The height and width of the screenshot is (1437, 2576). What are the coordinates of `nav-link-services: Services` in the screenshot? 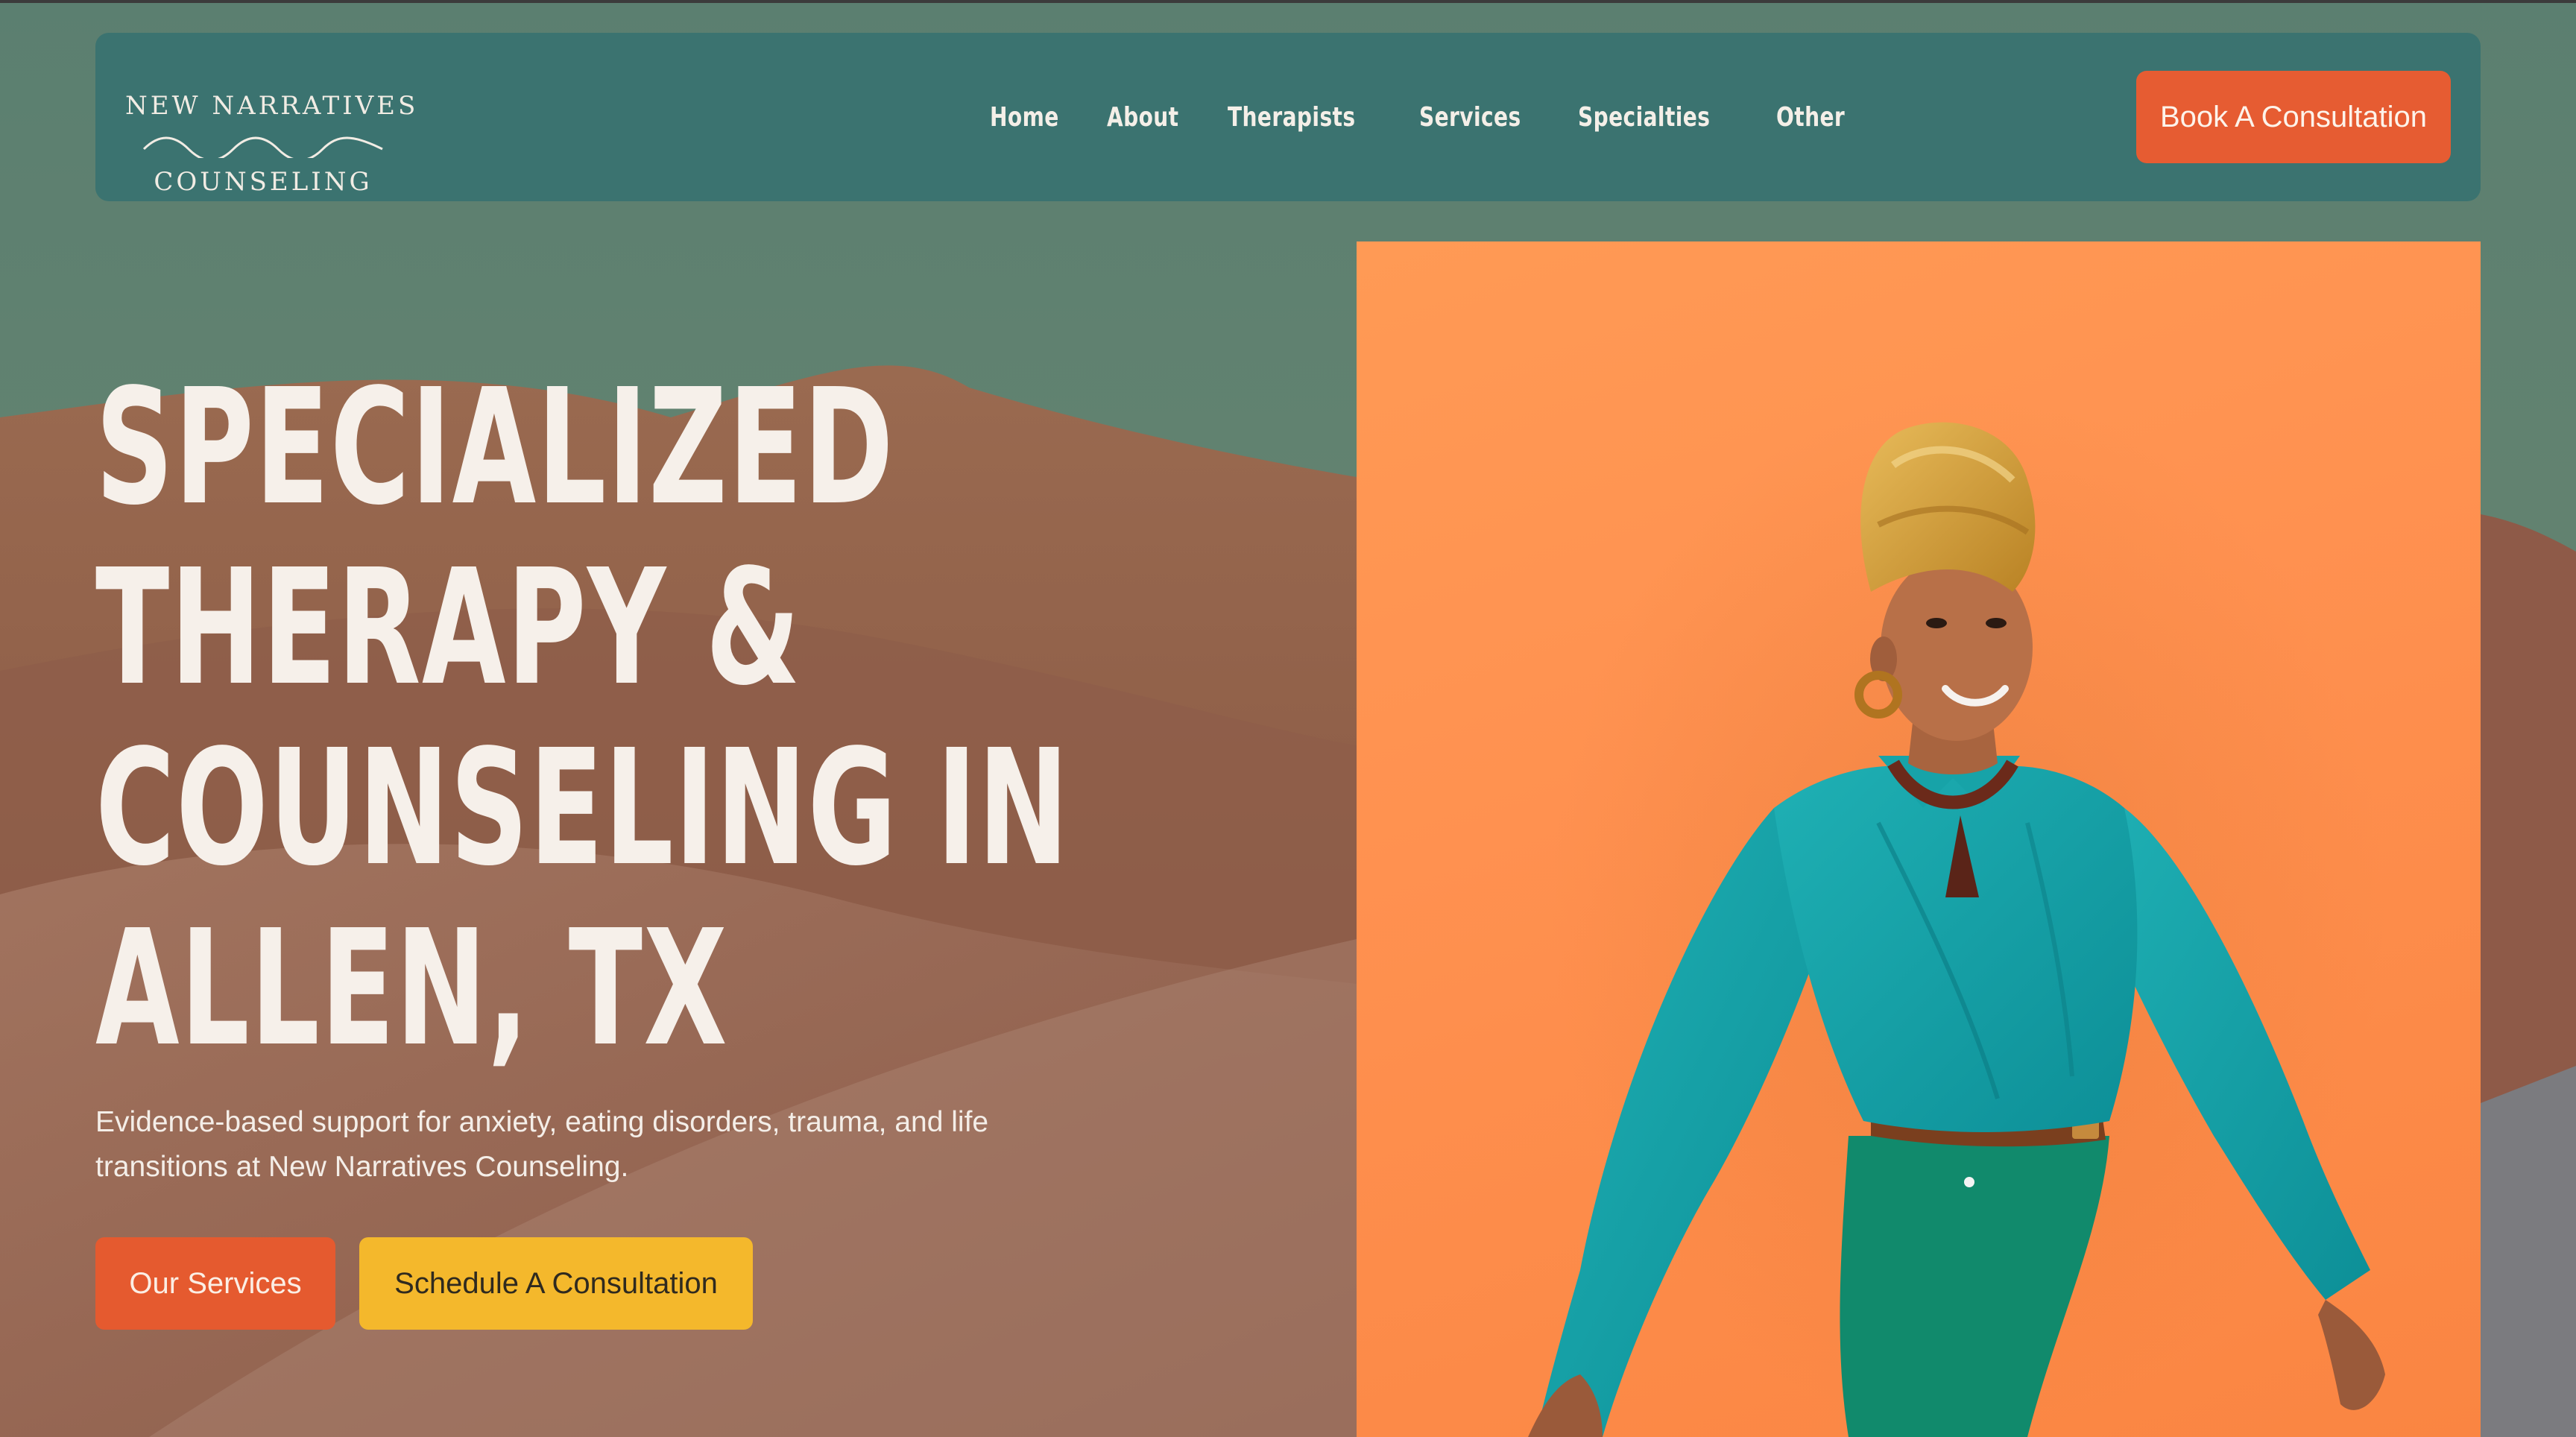 It's located at (1470, 117).